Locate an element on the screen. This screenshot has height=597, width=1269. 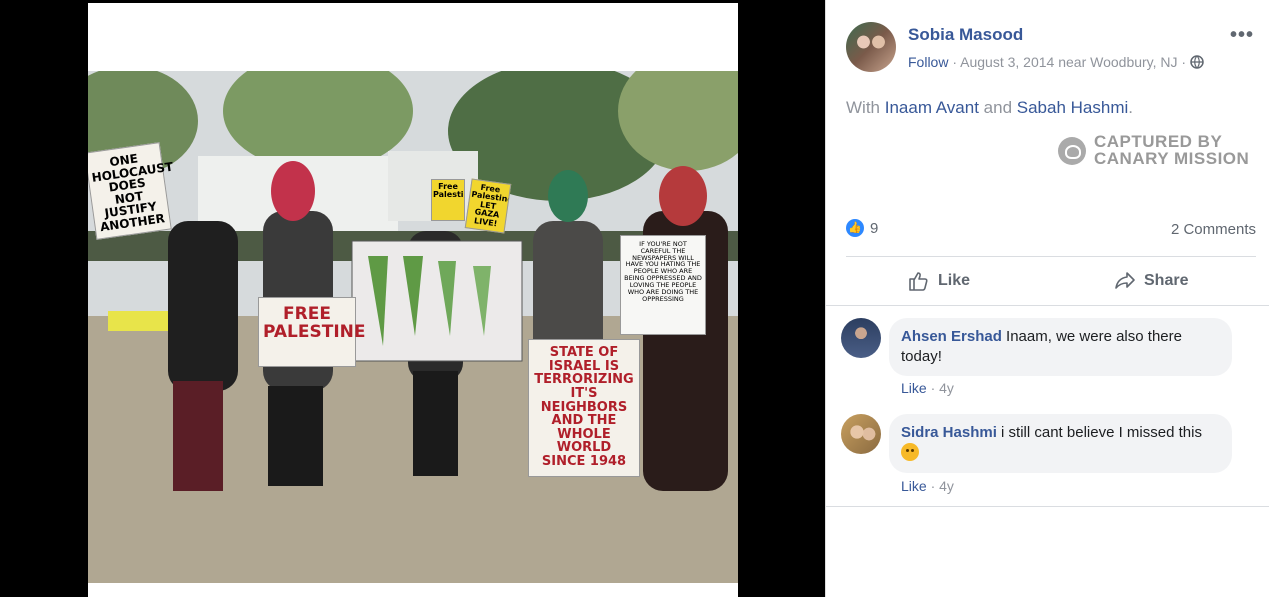
tagged-user-2: Sabah Hashmi is located at coordinates (1073, 107).